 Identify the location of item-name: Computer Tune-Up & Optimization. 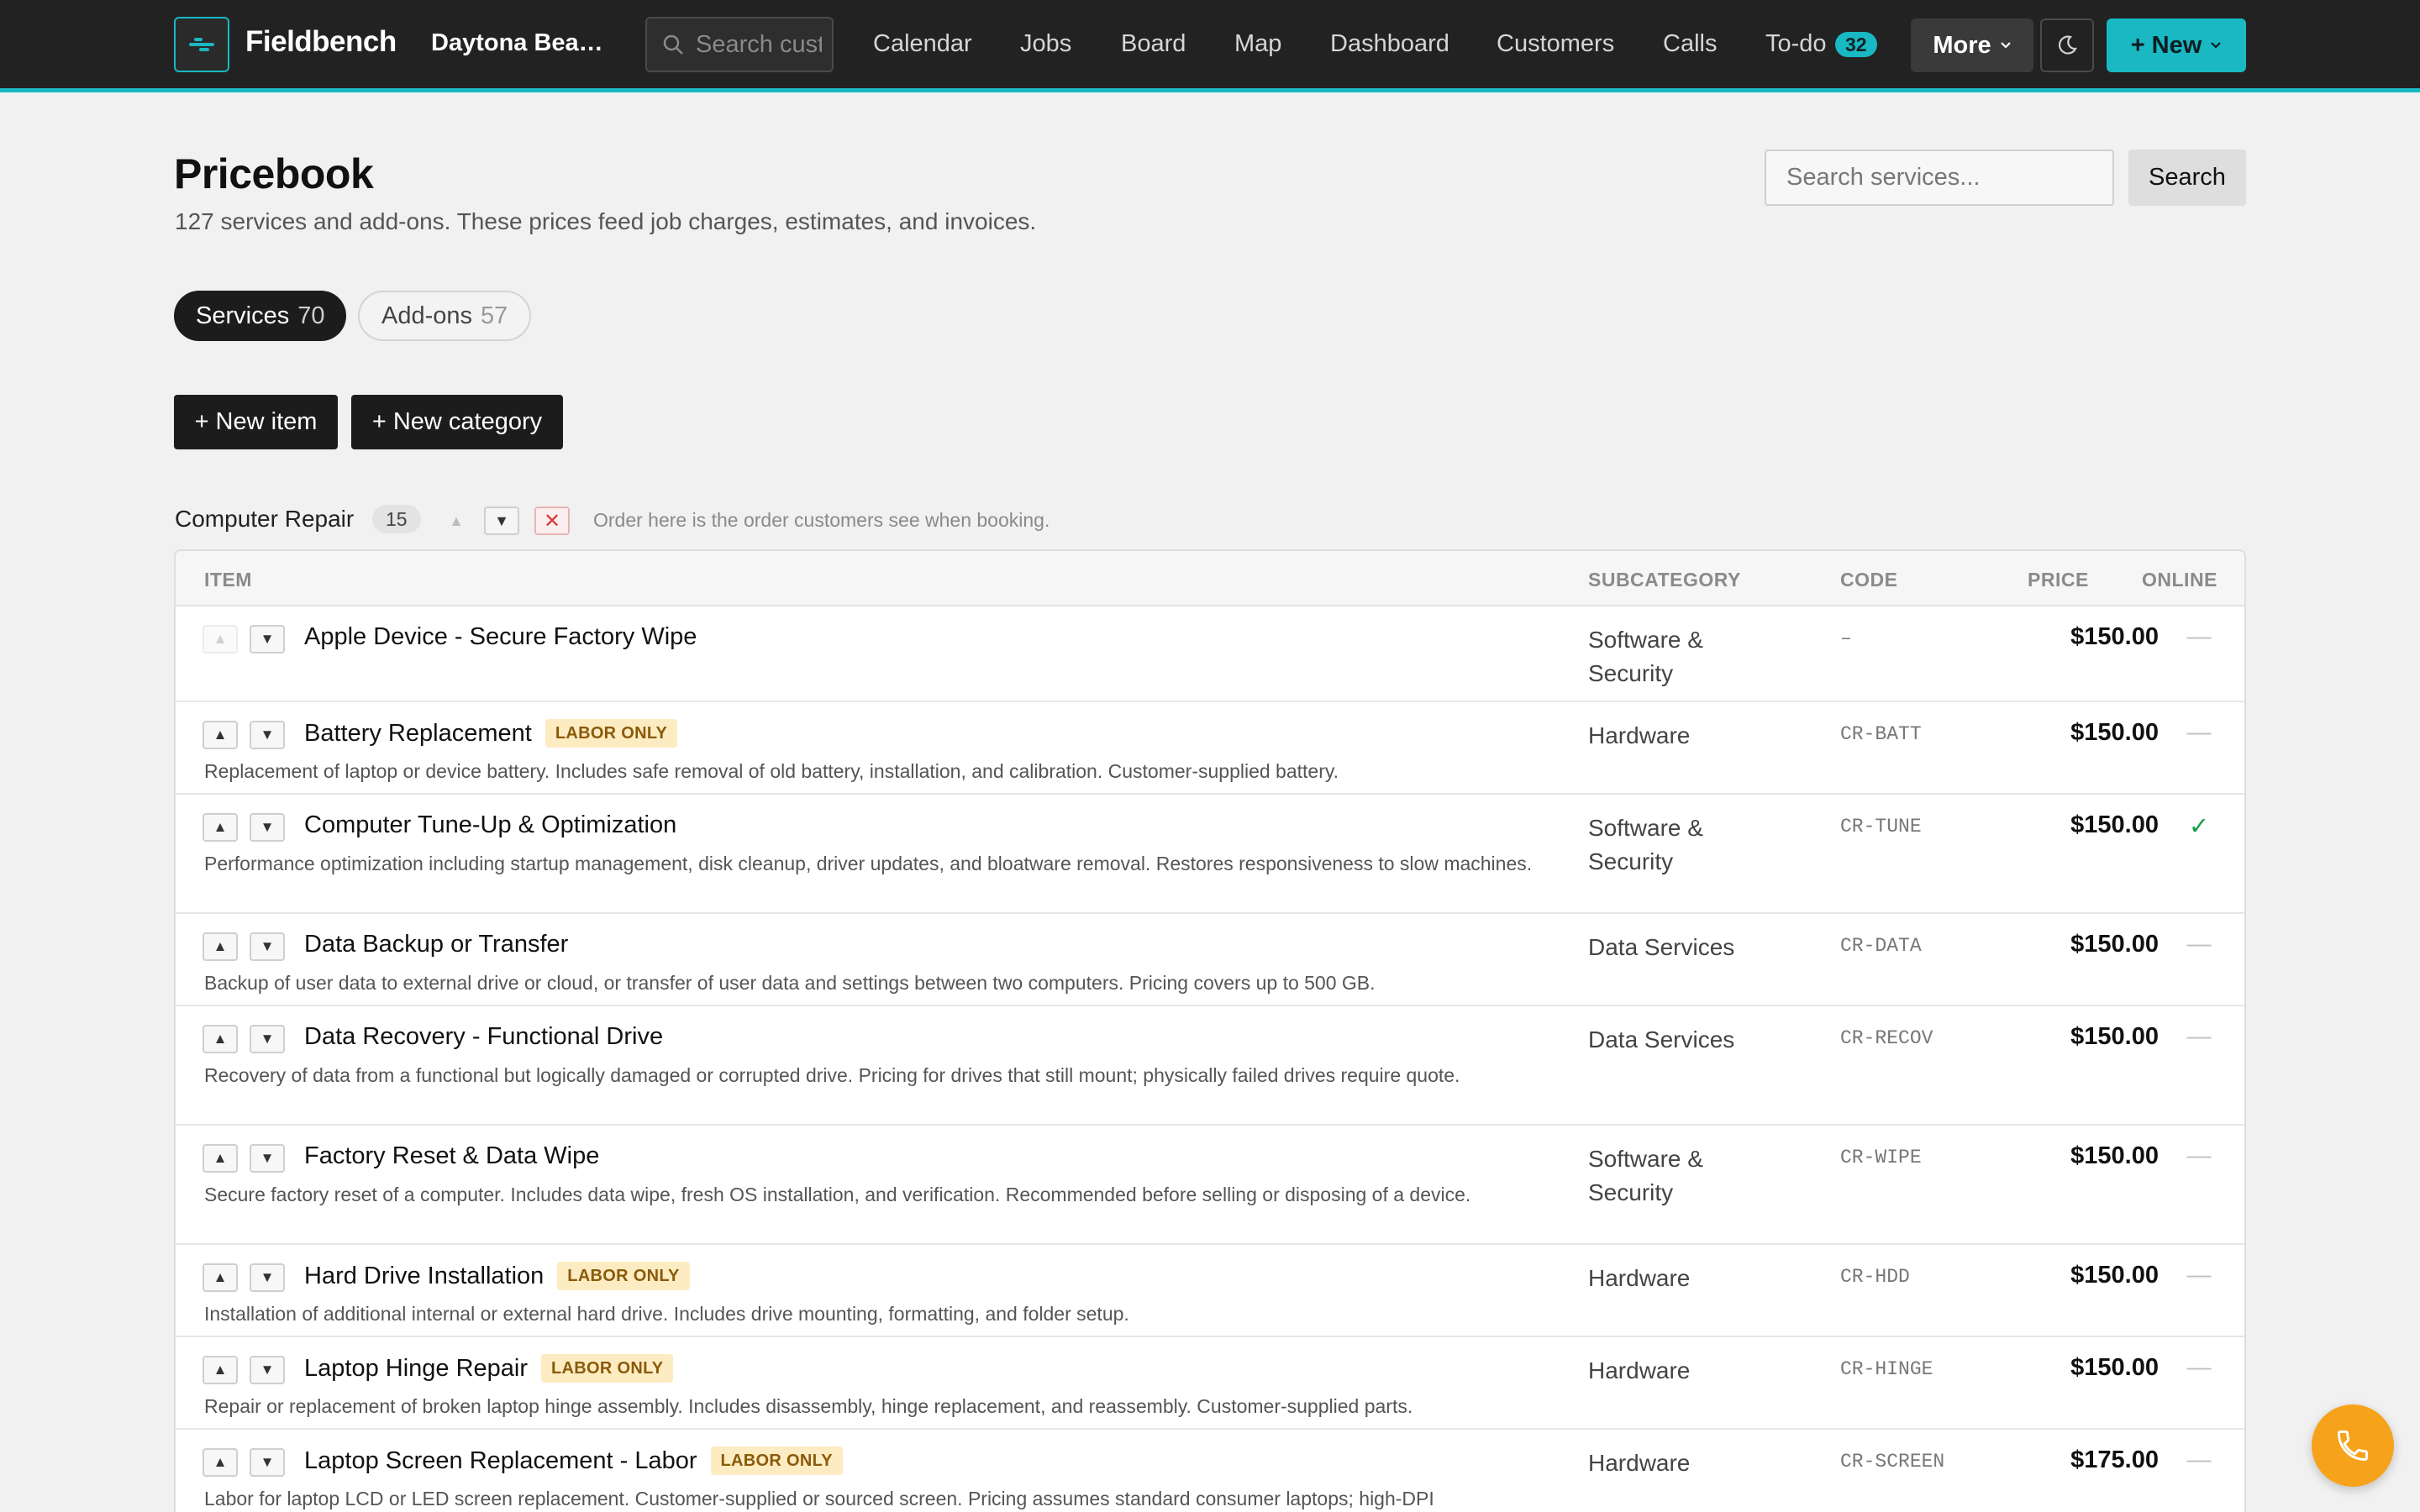
(490, 825).